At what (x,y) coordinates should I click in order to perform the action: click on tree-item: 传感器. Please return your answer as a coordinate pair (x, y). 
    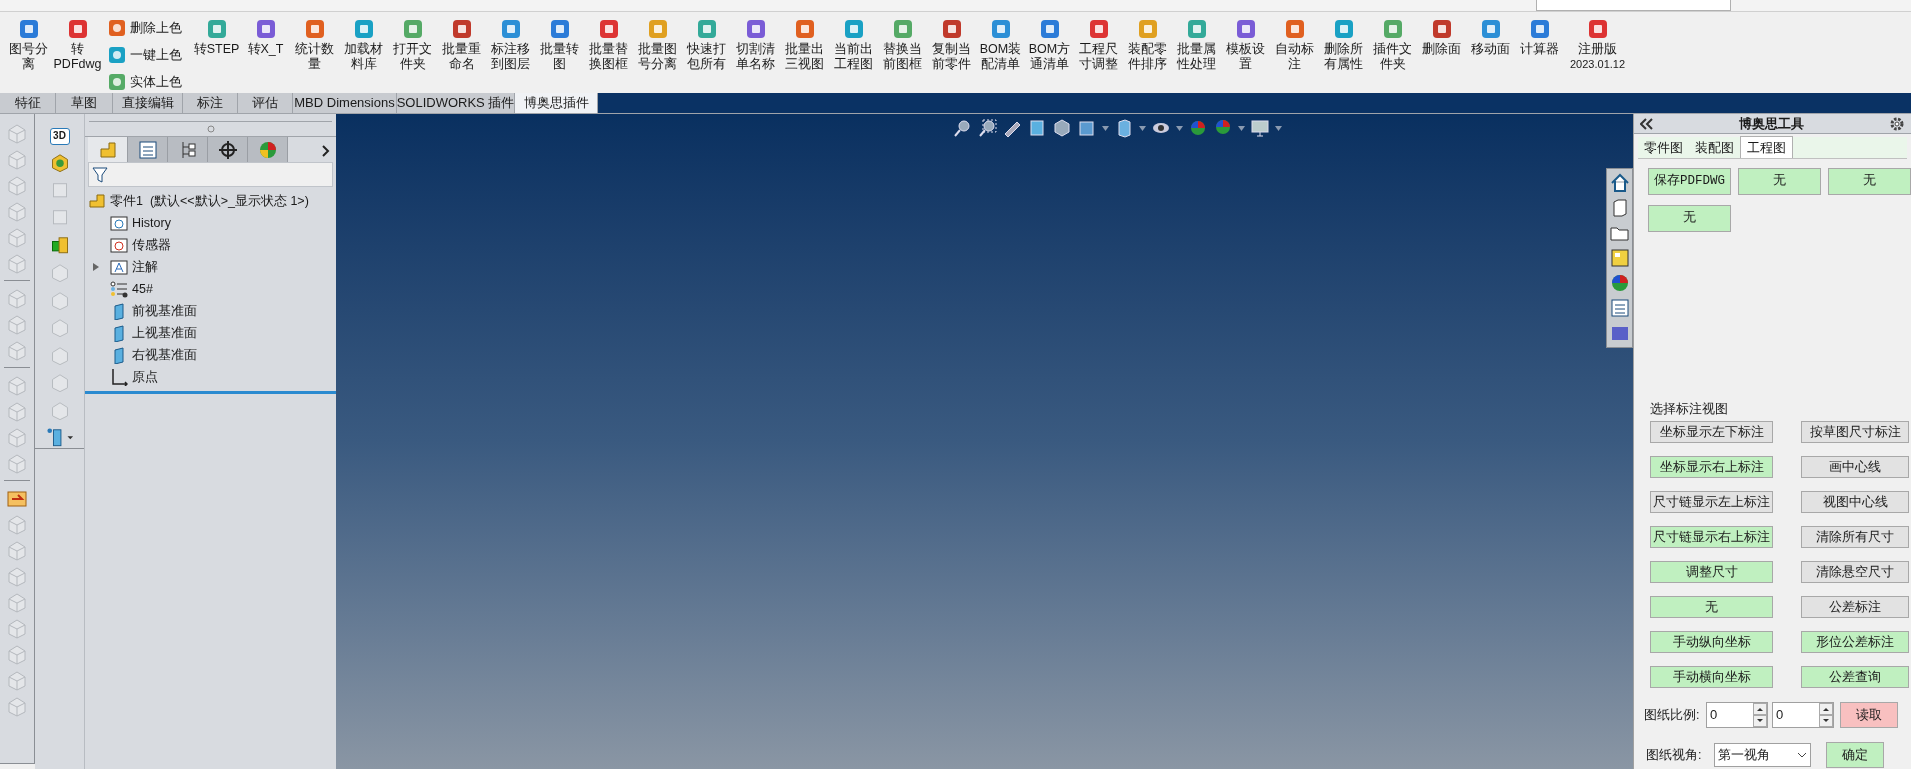
    Looking at the image, I should click on (138, 245).